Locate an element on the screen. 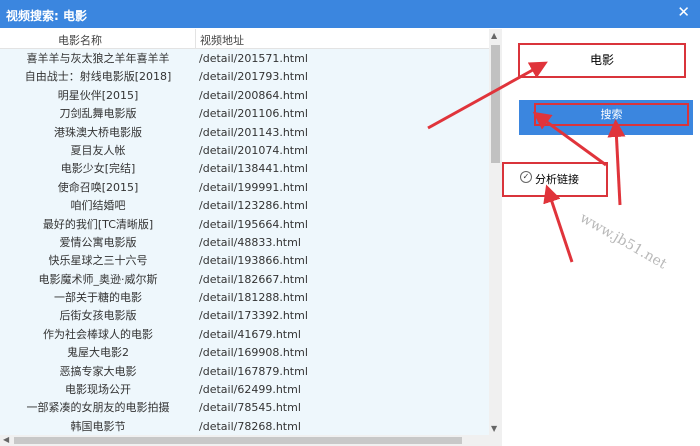  scroll-down-icon: ▼ is located at coordinates (494, 428).